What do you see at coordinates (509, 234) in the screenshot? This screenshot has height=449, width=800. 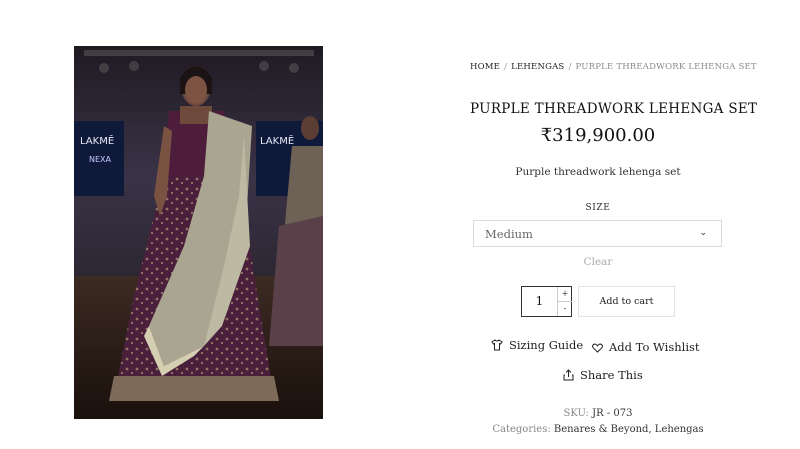 I see `size-select-value: Medium` at bounding box center [509, 234].